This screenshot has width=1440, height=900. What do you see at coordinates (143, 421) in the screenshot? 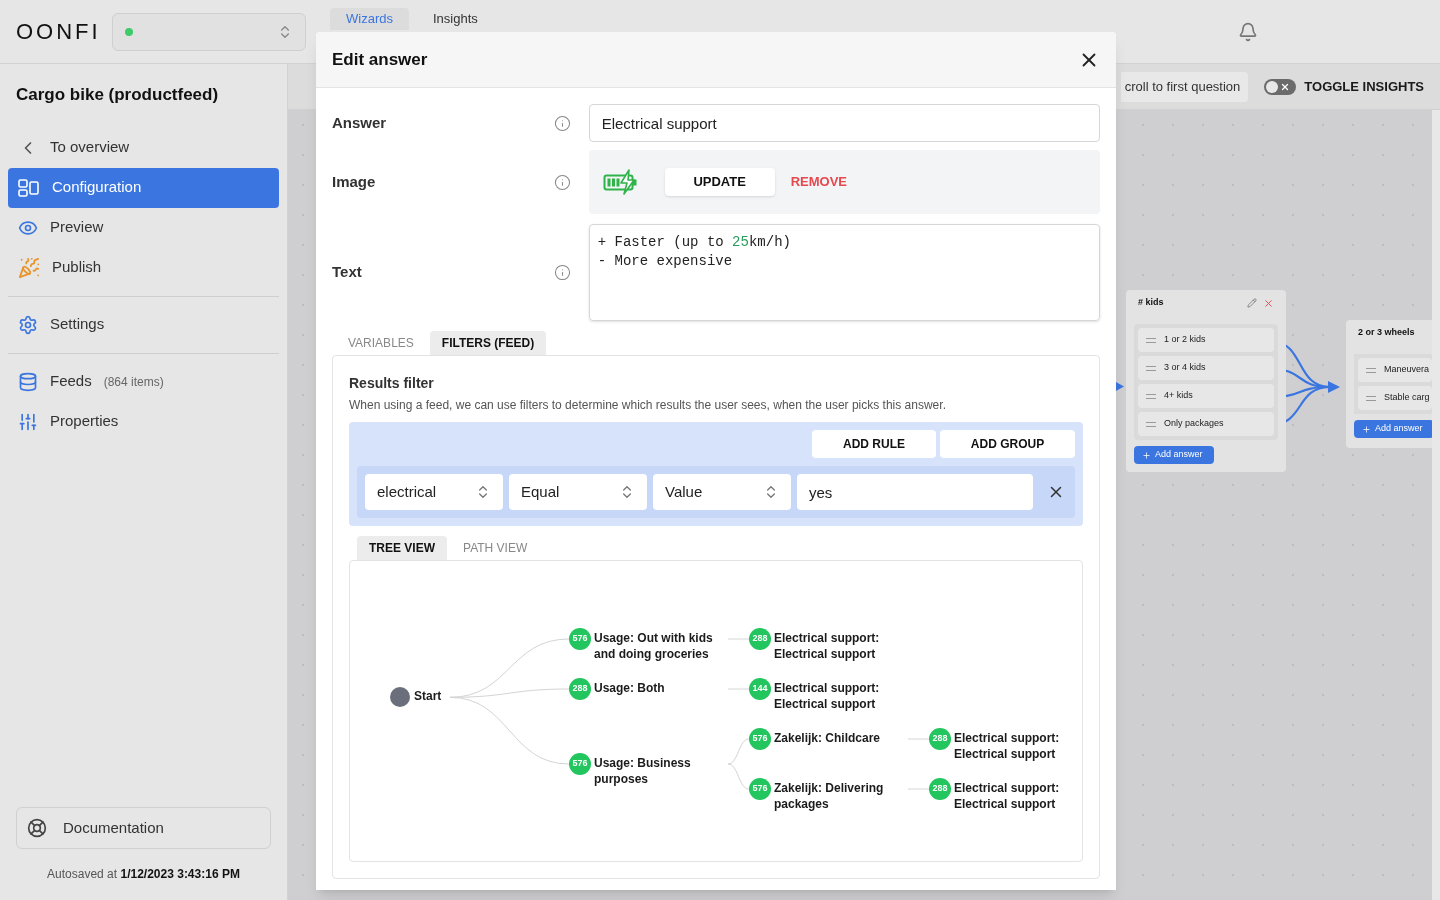
I see `sidebar-item: Properties` at bounding box center [143, 421].